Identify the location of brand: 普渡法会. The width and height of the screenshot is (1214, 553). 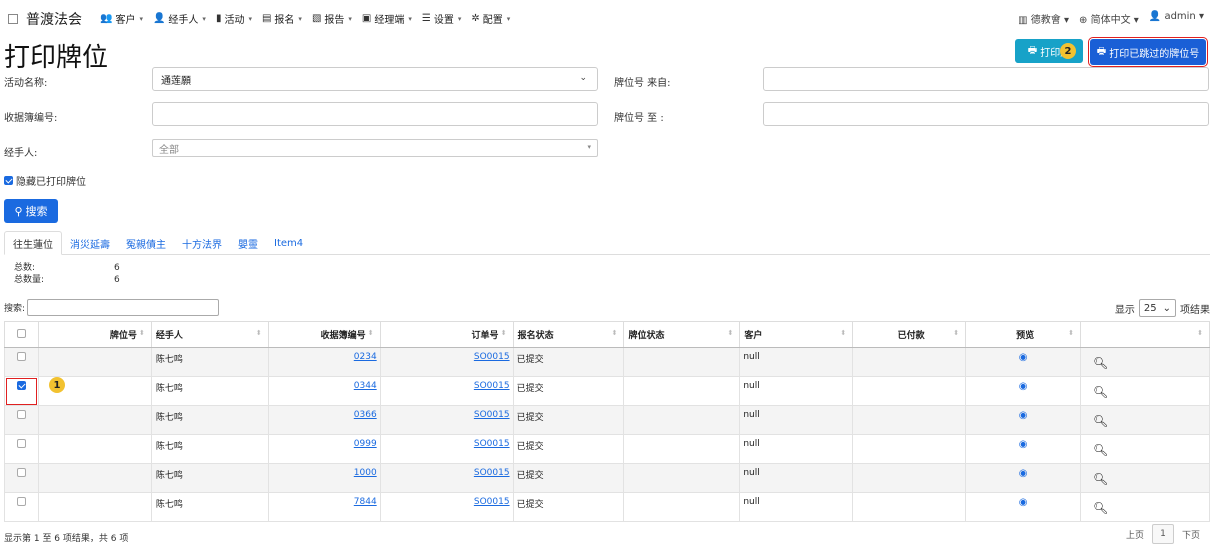
(45, 19).